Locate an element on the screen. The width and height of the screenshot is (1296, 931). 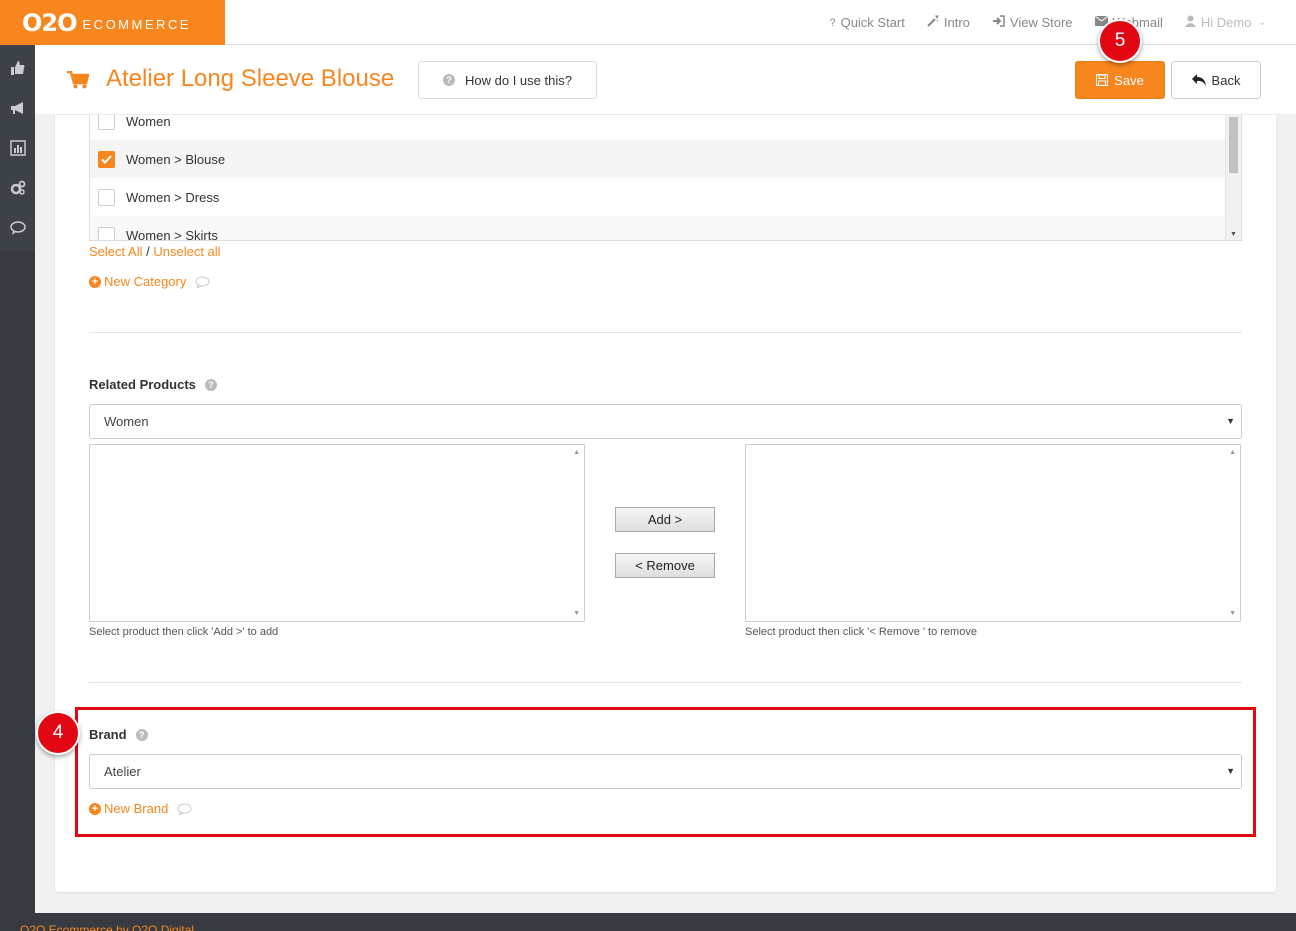
sign-in-icon is located at coordinates (998, 22).